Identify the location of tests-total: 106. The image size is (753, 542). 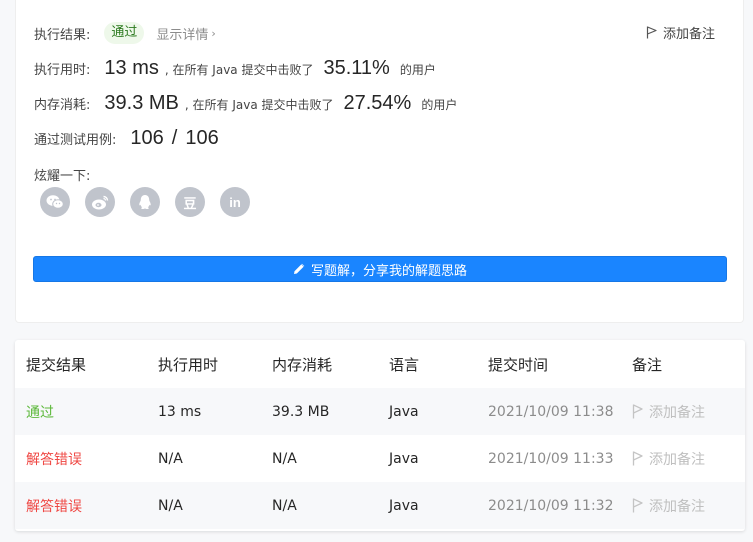
(202, 138).